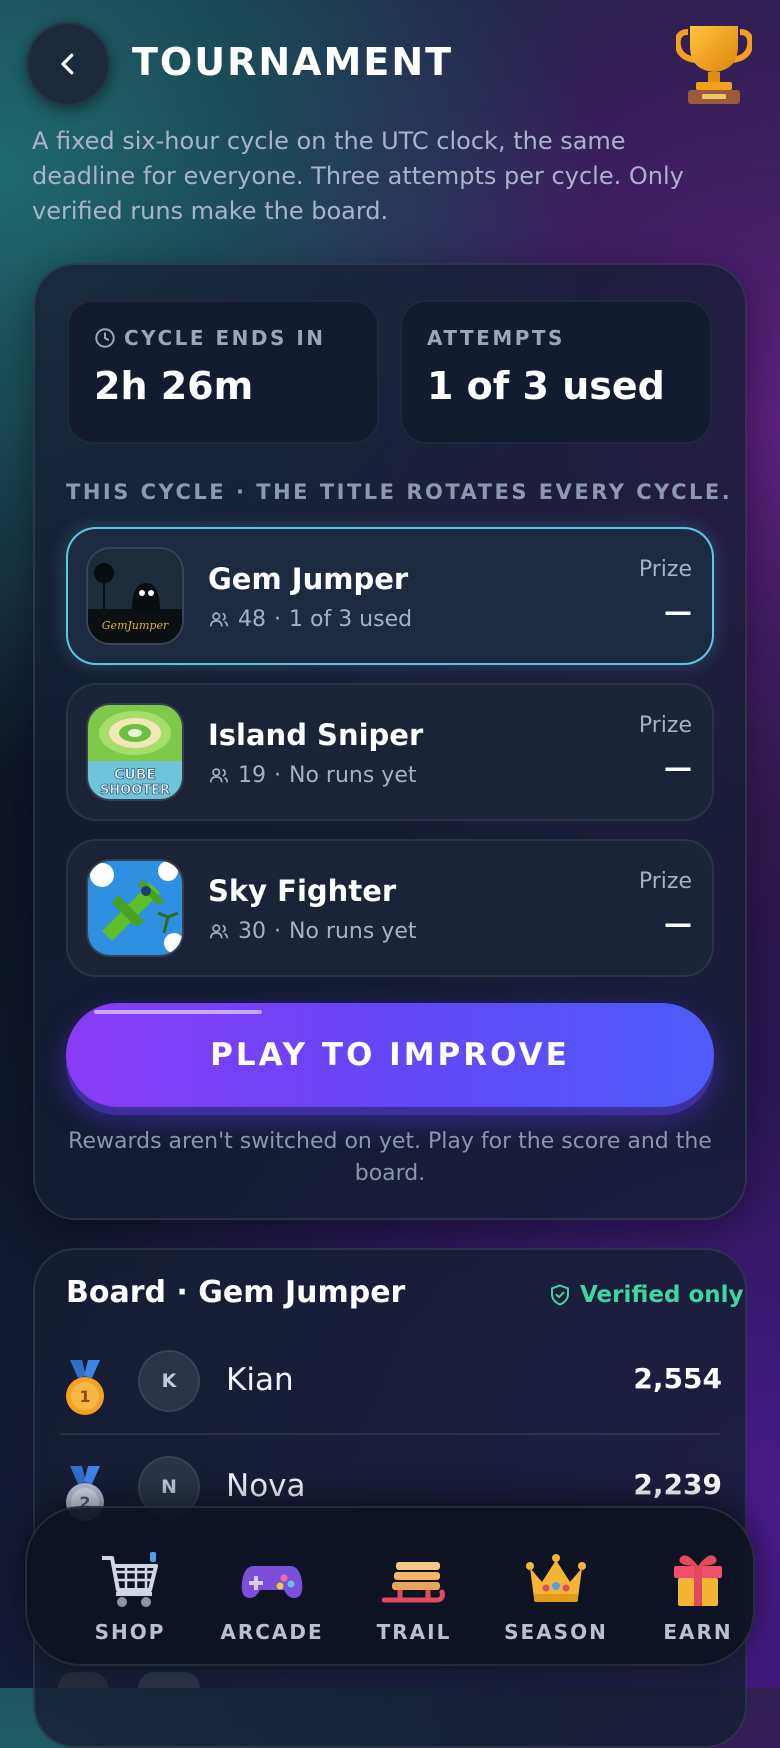  Describe the element at coordinates (414, 1632) in the screenshot. I see `nav-label: TRAIL` at that location.